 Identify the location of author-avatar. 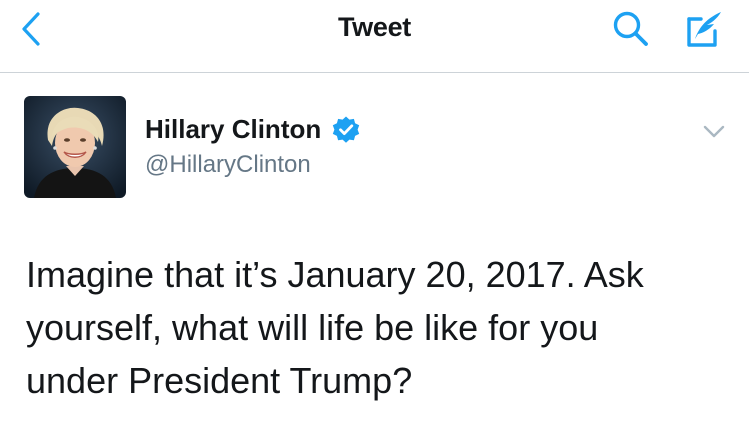
(75, 147).